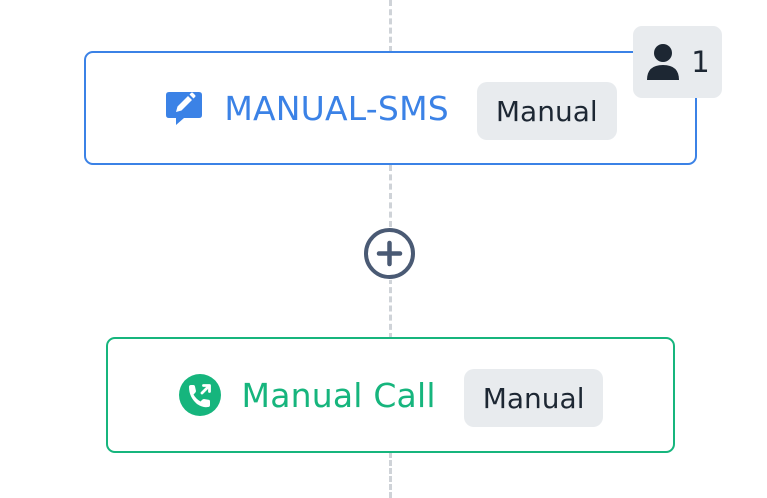 Image resolution: width=767 pixels, height=498 pixels. What do you see at coordinates (336, 108) in the screenshot?
I see `step-label: MANUAL-SMS` at bounding box center [336, 108].